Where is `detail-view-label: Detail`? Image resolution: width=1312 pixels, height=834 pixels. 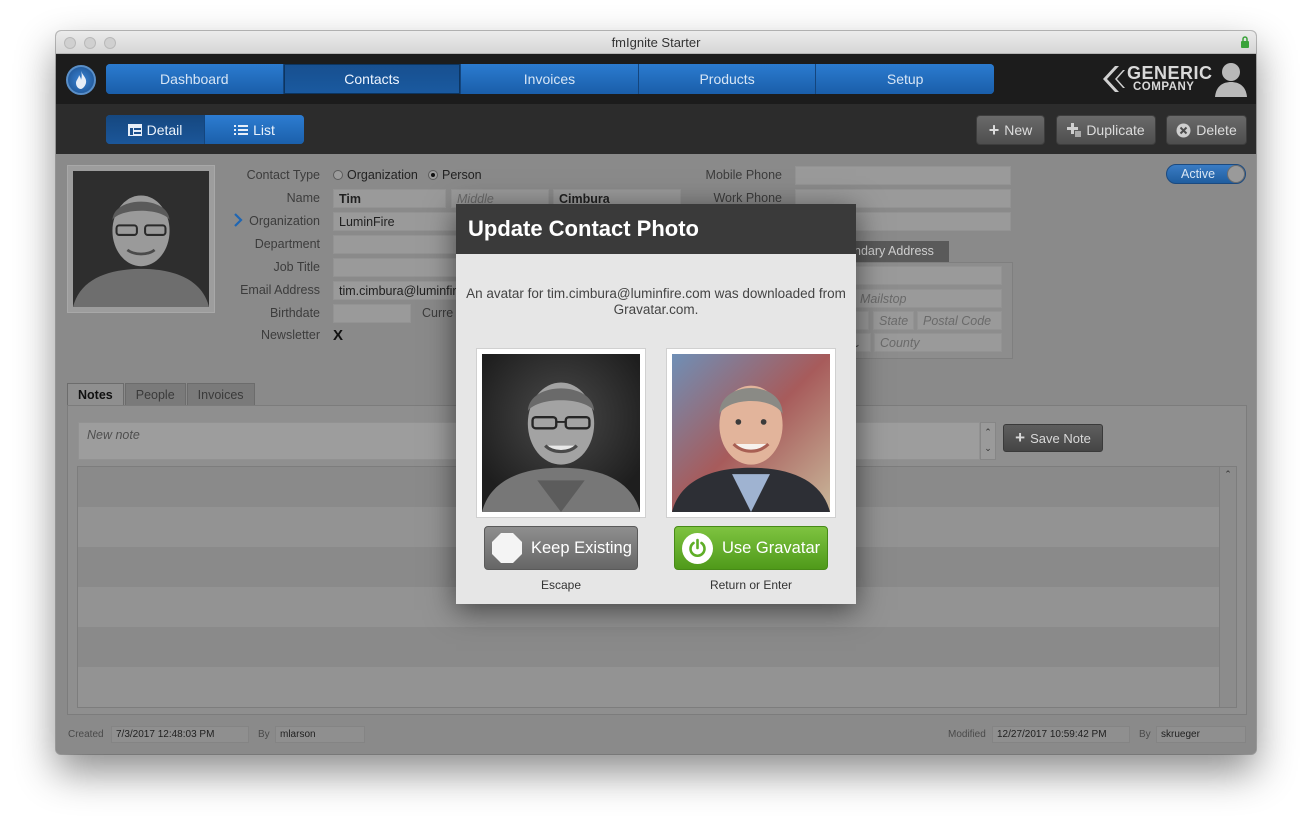
detail-view-label: Detail is located at coordinates (164, 129).